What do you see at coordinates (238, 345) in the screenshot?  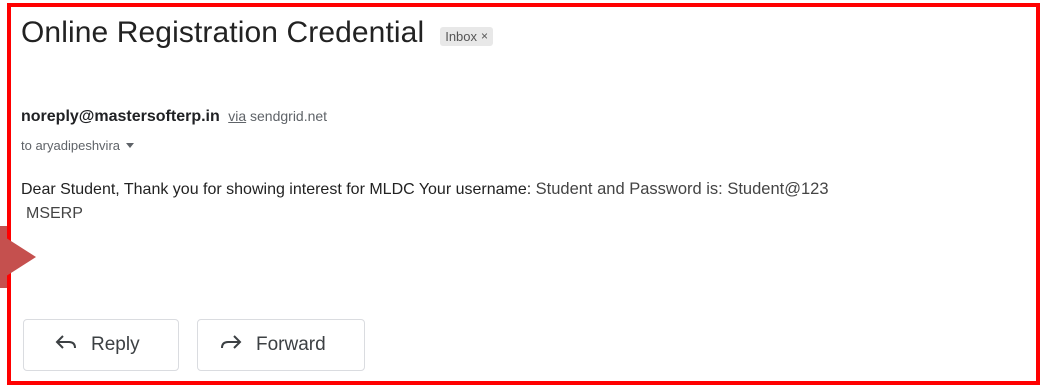 I see `forward-arrow-icon` at bounding box center [238, 345].